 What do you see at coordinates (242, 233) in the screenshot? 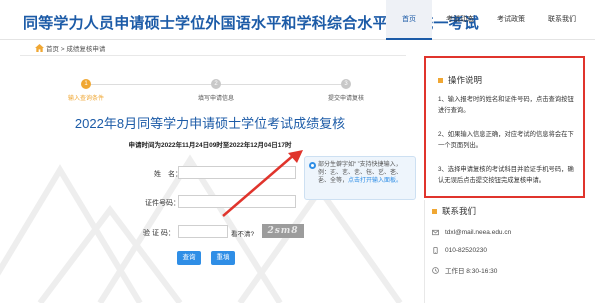
I see `captcha-refresh-link: 看不清?` at bounding box center [242, 233].